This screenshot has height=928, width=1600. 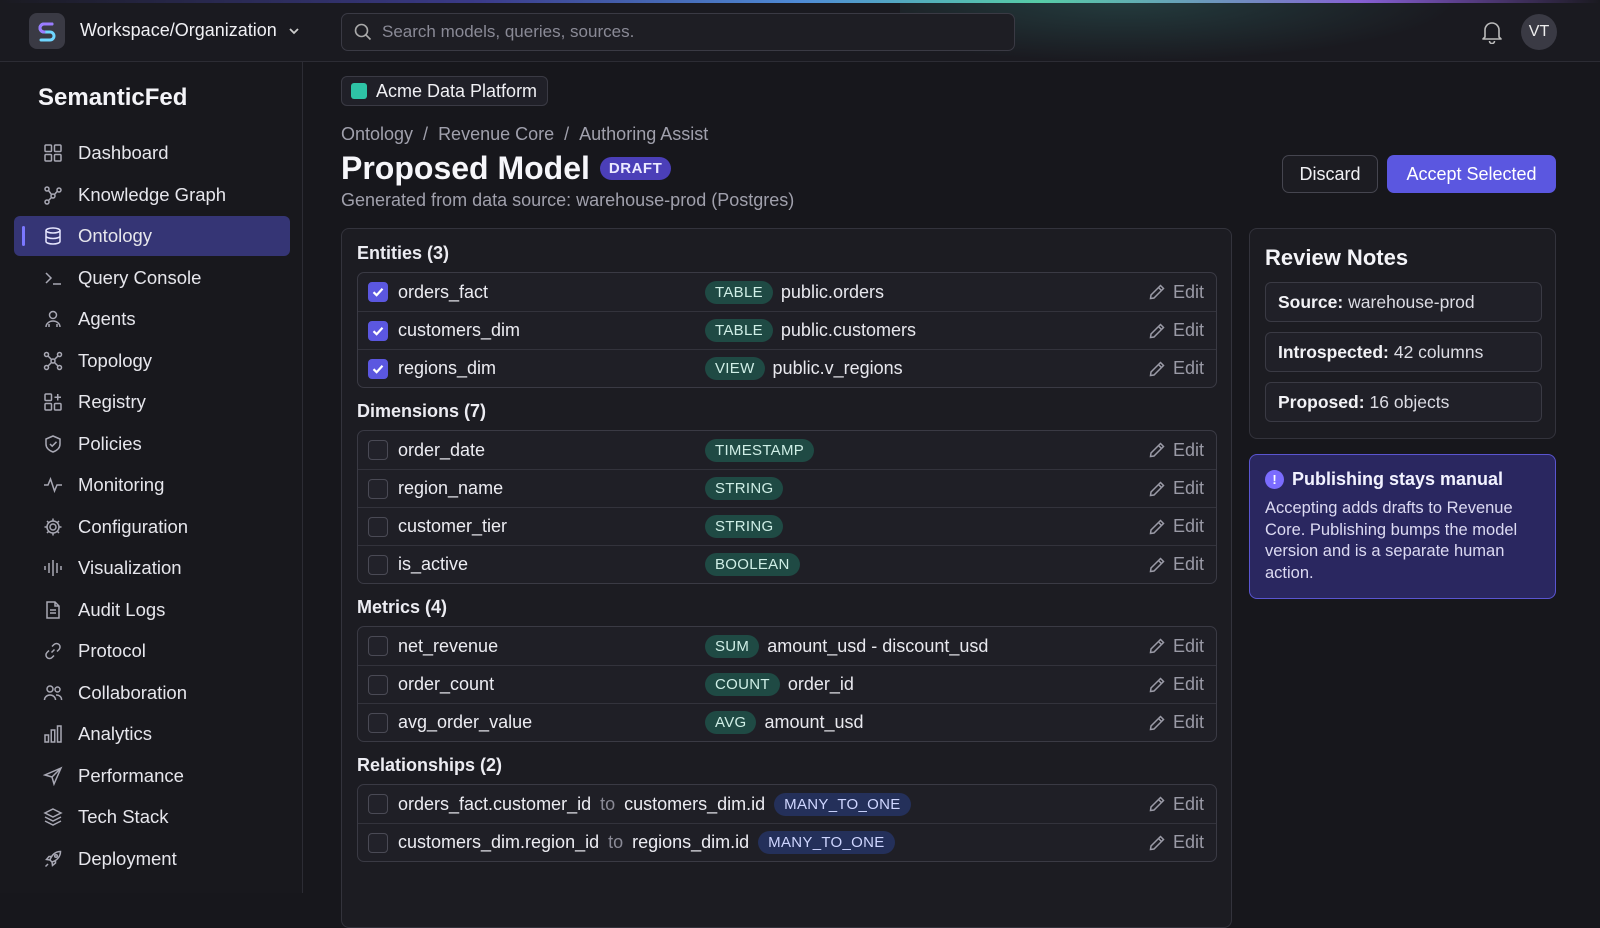 I want to click on entities-row: regions_dim VIEW public.v_regions Edit, so click(x=787, y=368).